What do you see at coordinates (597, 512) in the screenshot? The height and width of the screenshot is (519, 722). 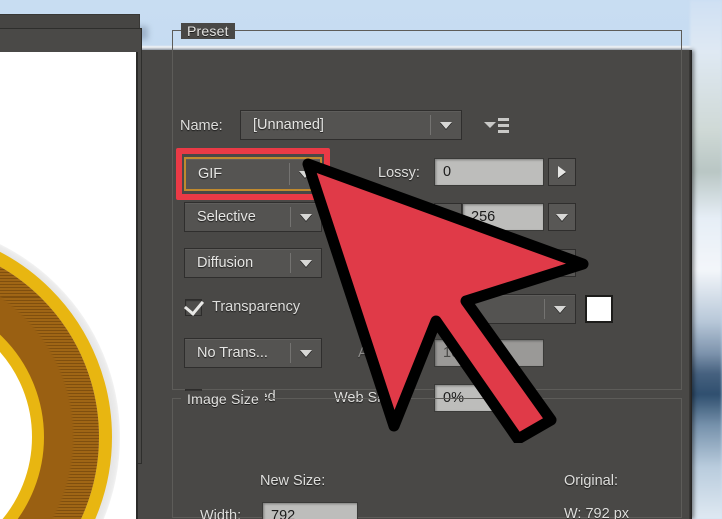 I see `original-width-value: W: 792 px` at bounding box center [597, 512].